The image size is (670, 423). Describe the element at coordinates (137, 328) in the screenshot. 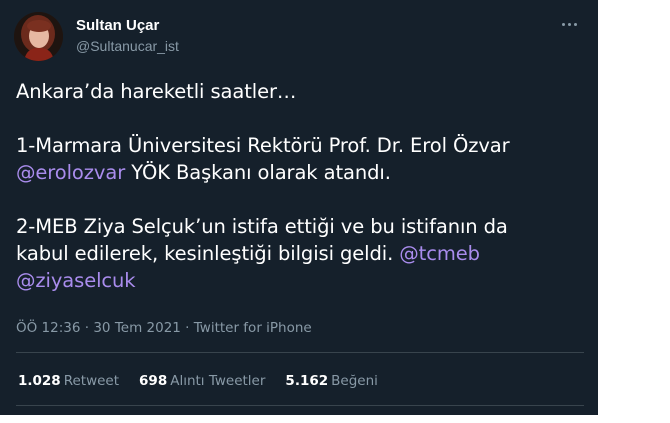

I see `tweet-date: 30 Tem 2021` at that location.